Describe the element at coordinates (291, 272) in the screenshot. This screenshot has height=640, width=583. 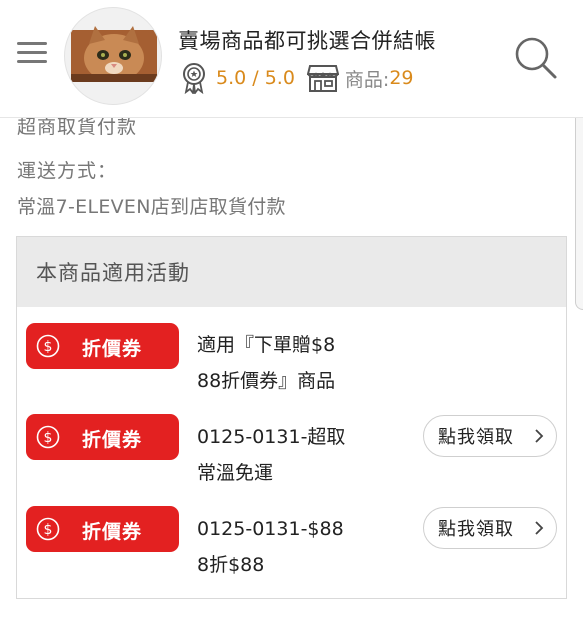
I see `promotions-heading: 本商品適用活動` at that location.